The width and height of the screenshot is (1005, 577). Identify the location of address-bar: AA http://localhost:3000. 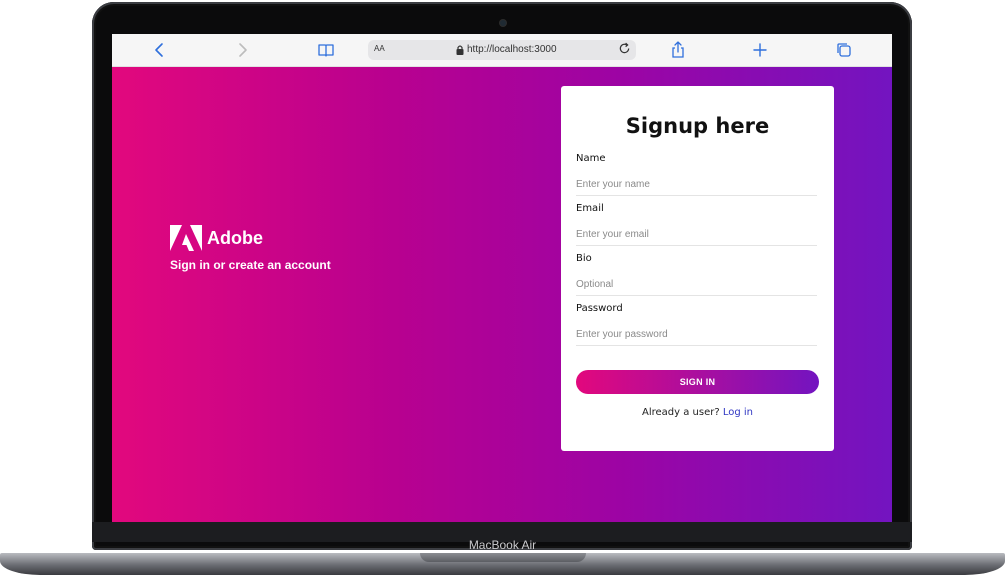
(502, 50).